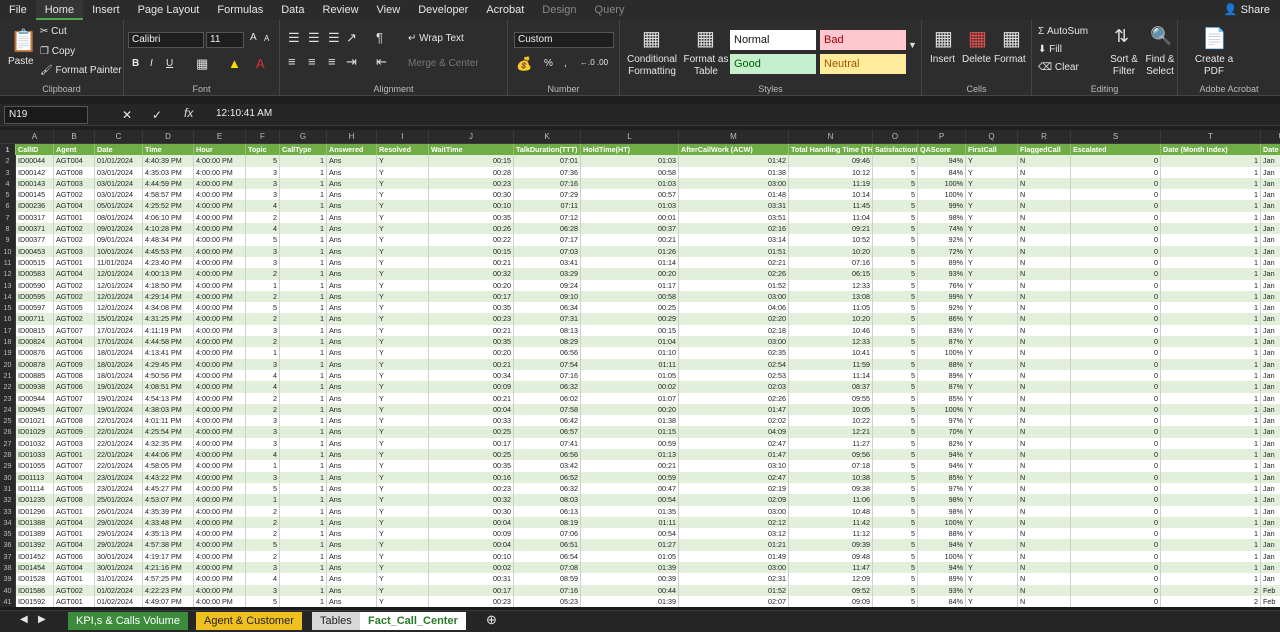  Describe the element at coordinates (303, 150) in the screenshot. I see `header-cell: CallType` at that location.